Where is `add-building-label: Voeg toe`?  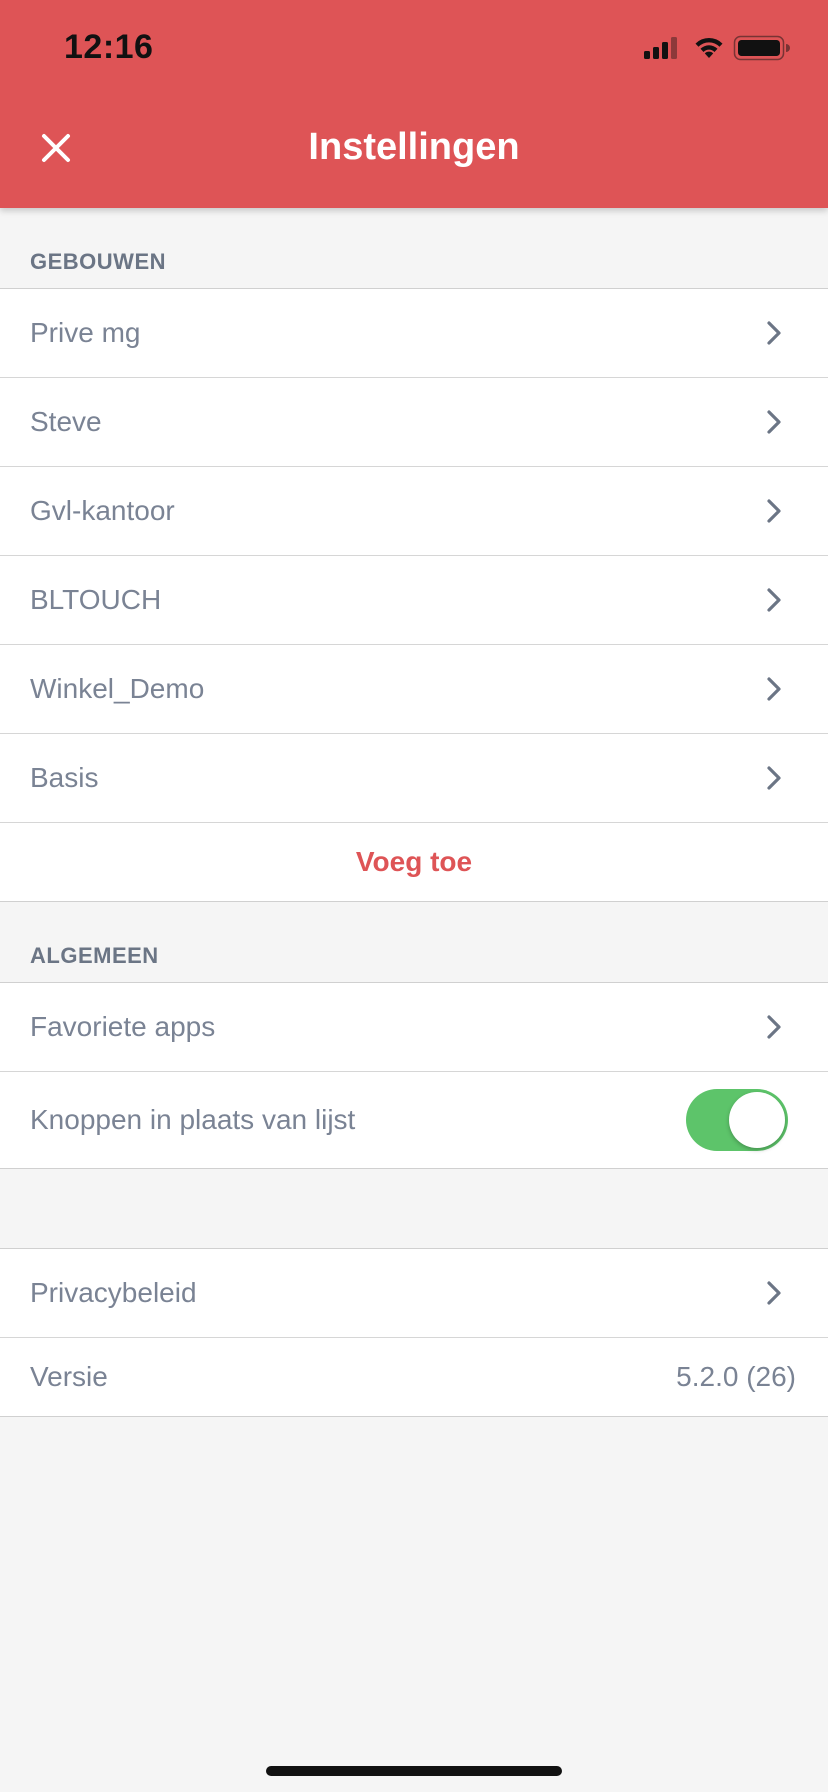
add-building-label: Voeg toe is located at coordinates (414, 861).